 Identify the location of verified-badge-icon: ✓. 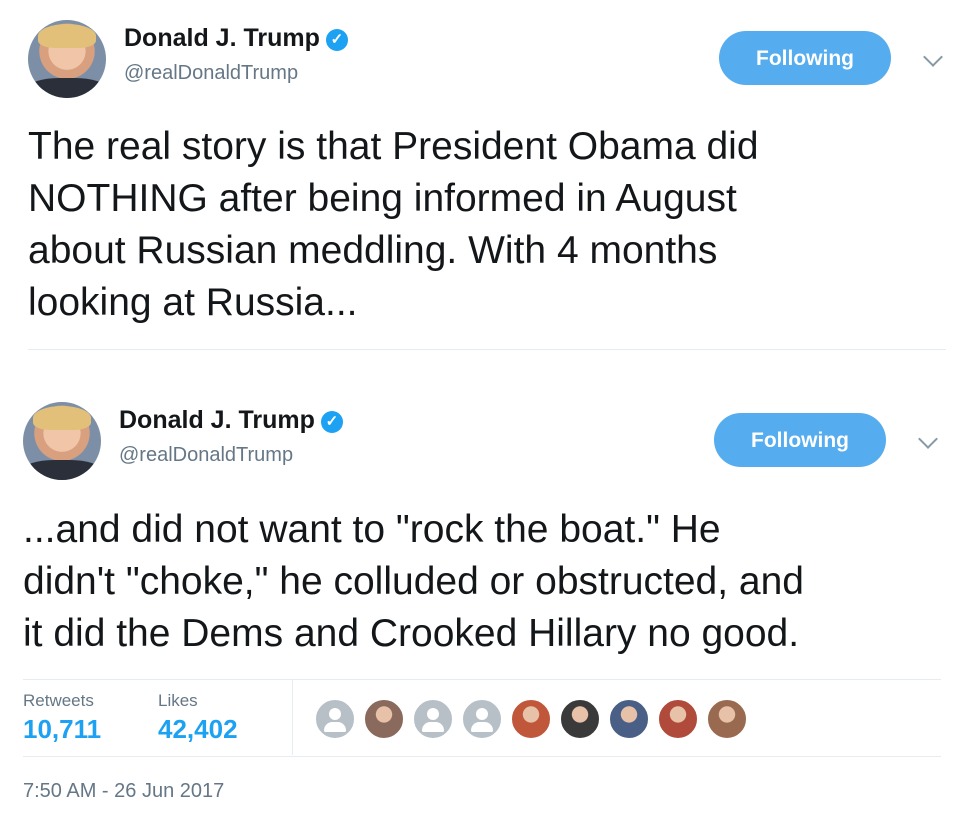
(331, 422).